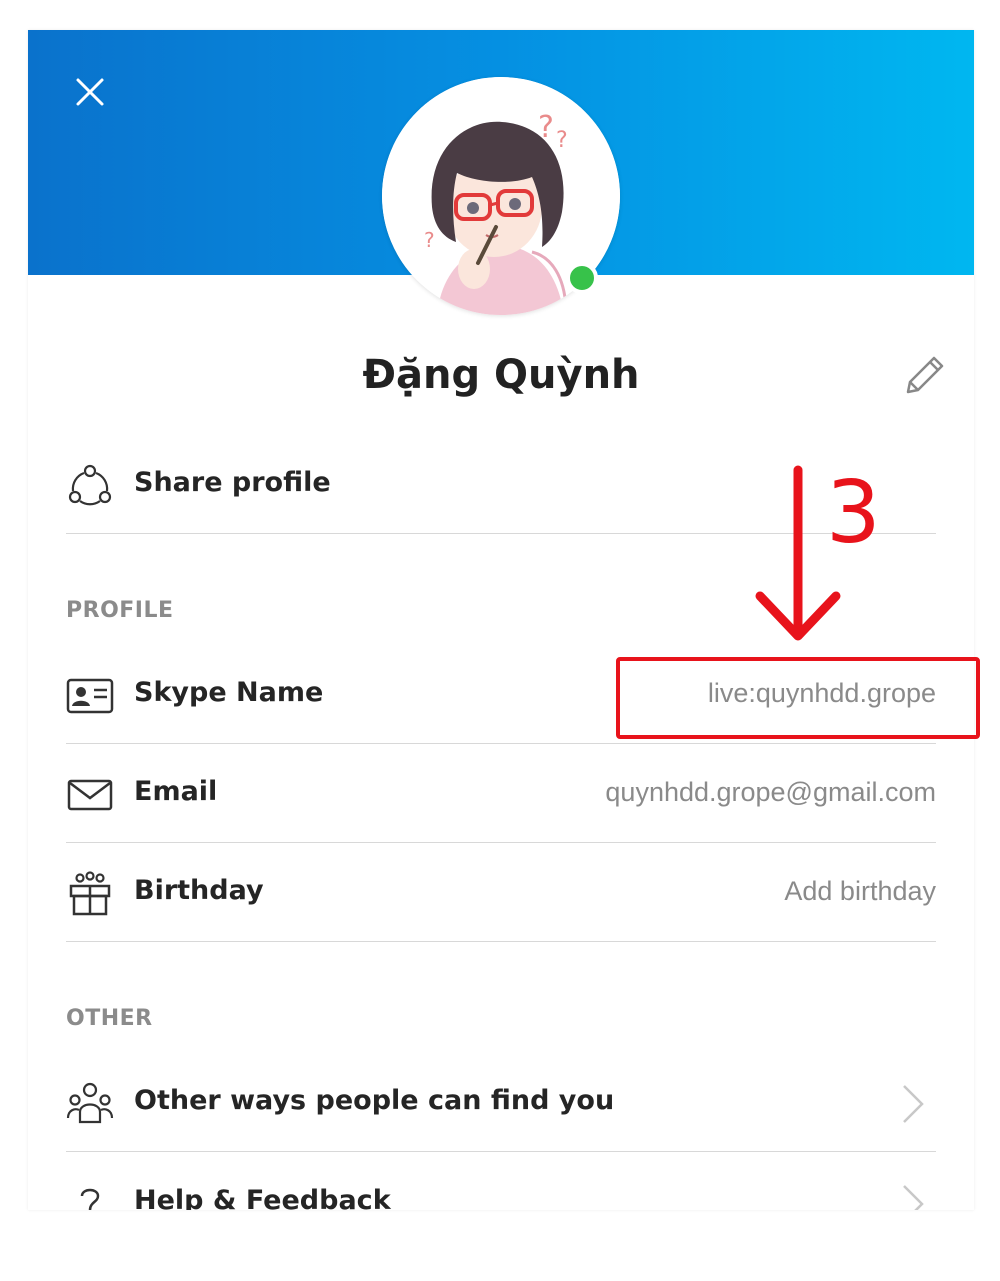  I want to click on mail-icon, so click(90, 795).